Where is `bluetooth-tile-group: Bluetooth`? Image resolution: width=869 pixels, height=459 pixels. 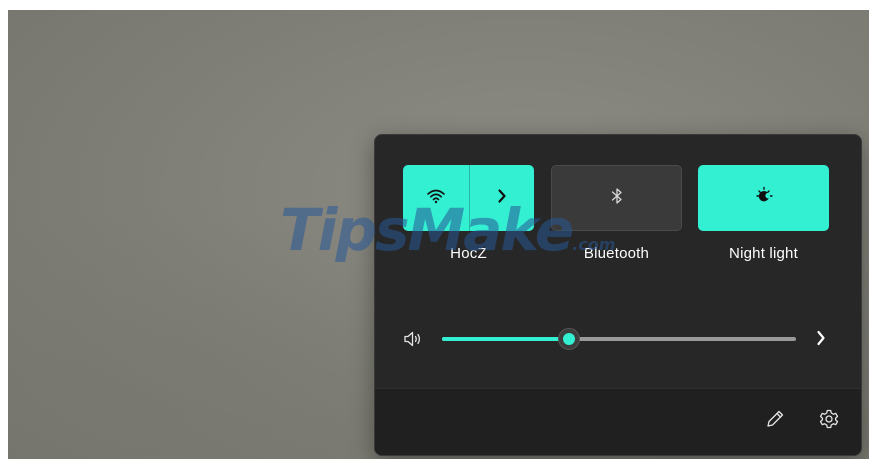 bluetooth-tile-group: Bluetooth is located at coordinates (616, 213).